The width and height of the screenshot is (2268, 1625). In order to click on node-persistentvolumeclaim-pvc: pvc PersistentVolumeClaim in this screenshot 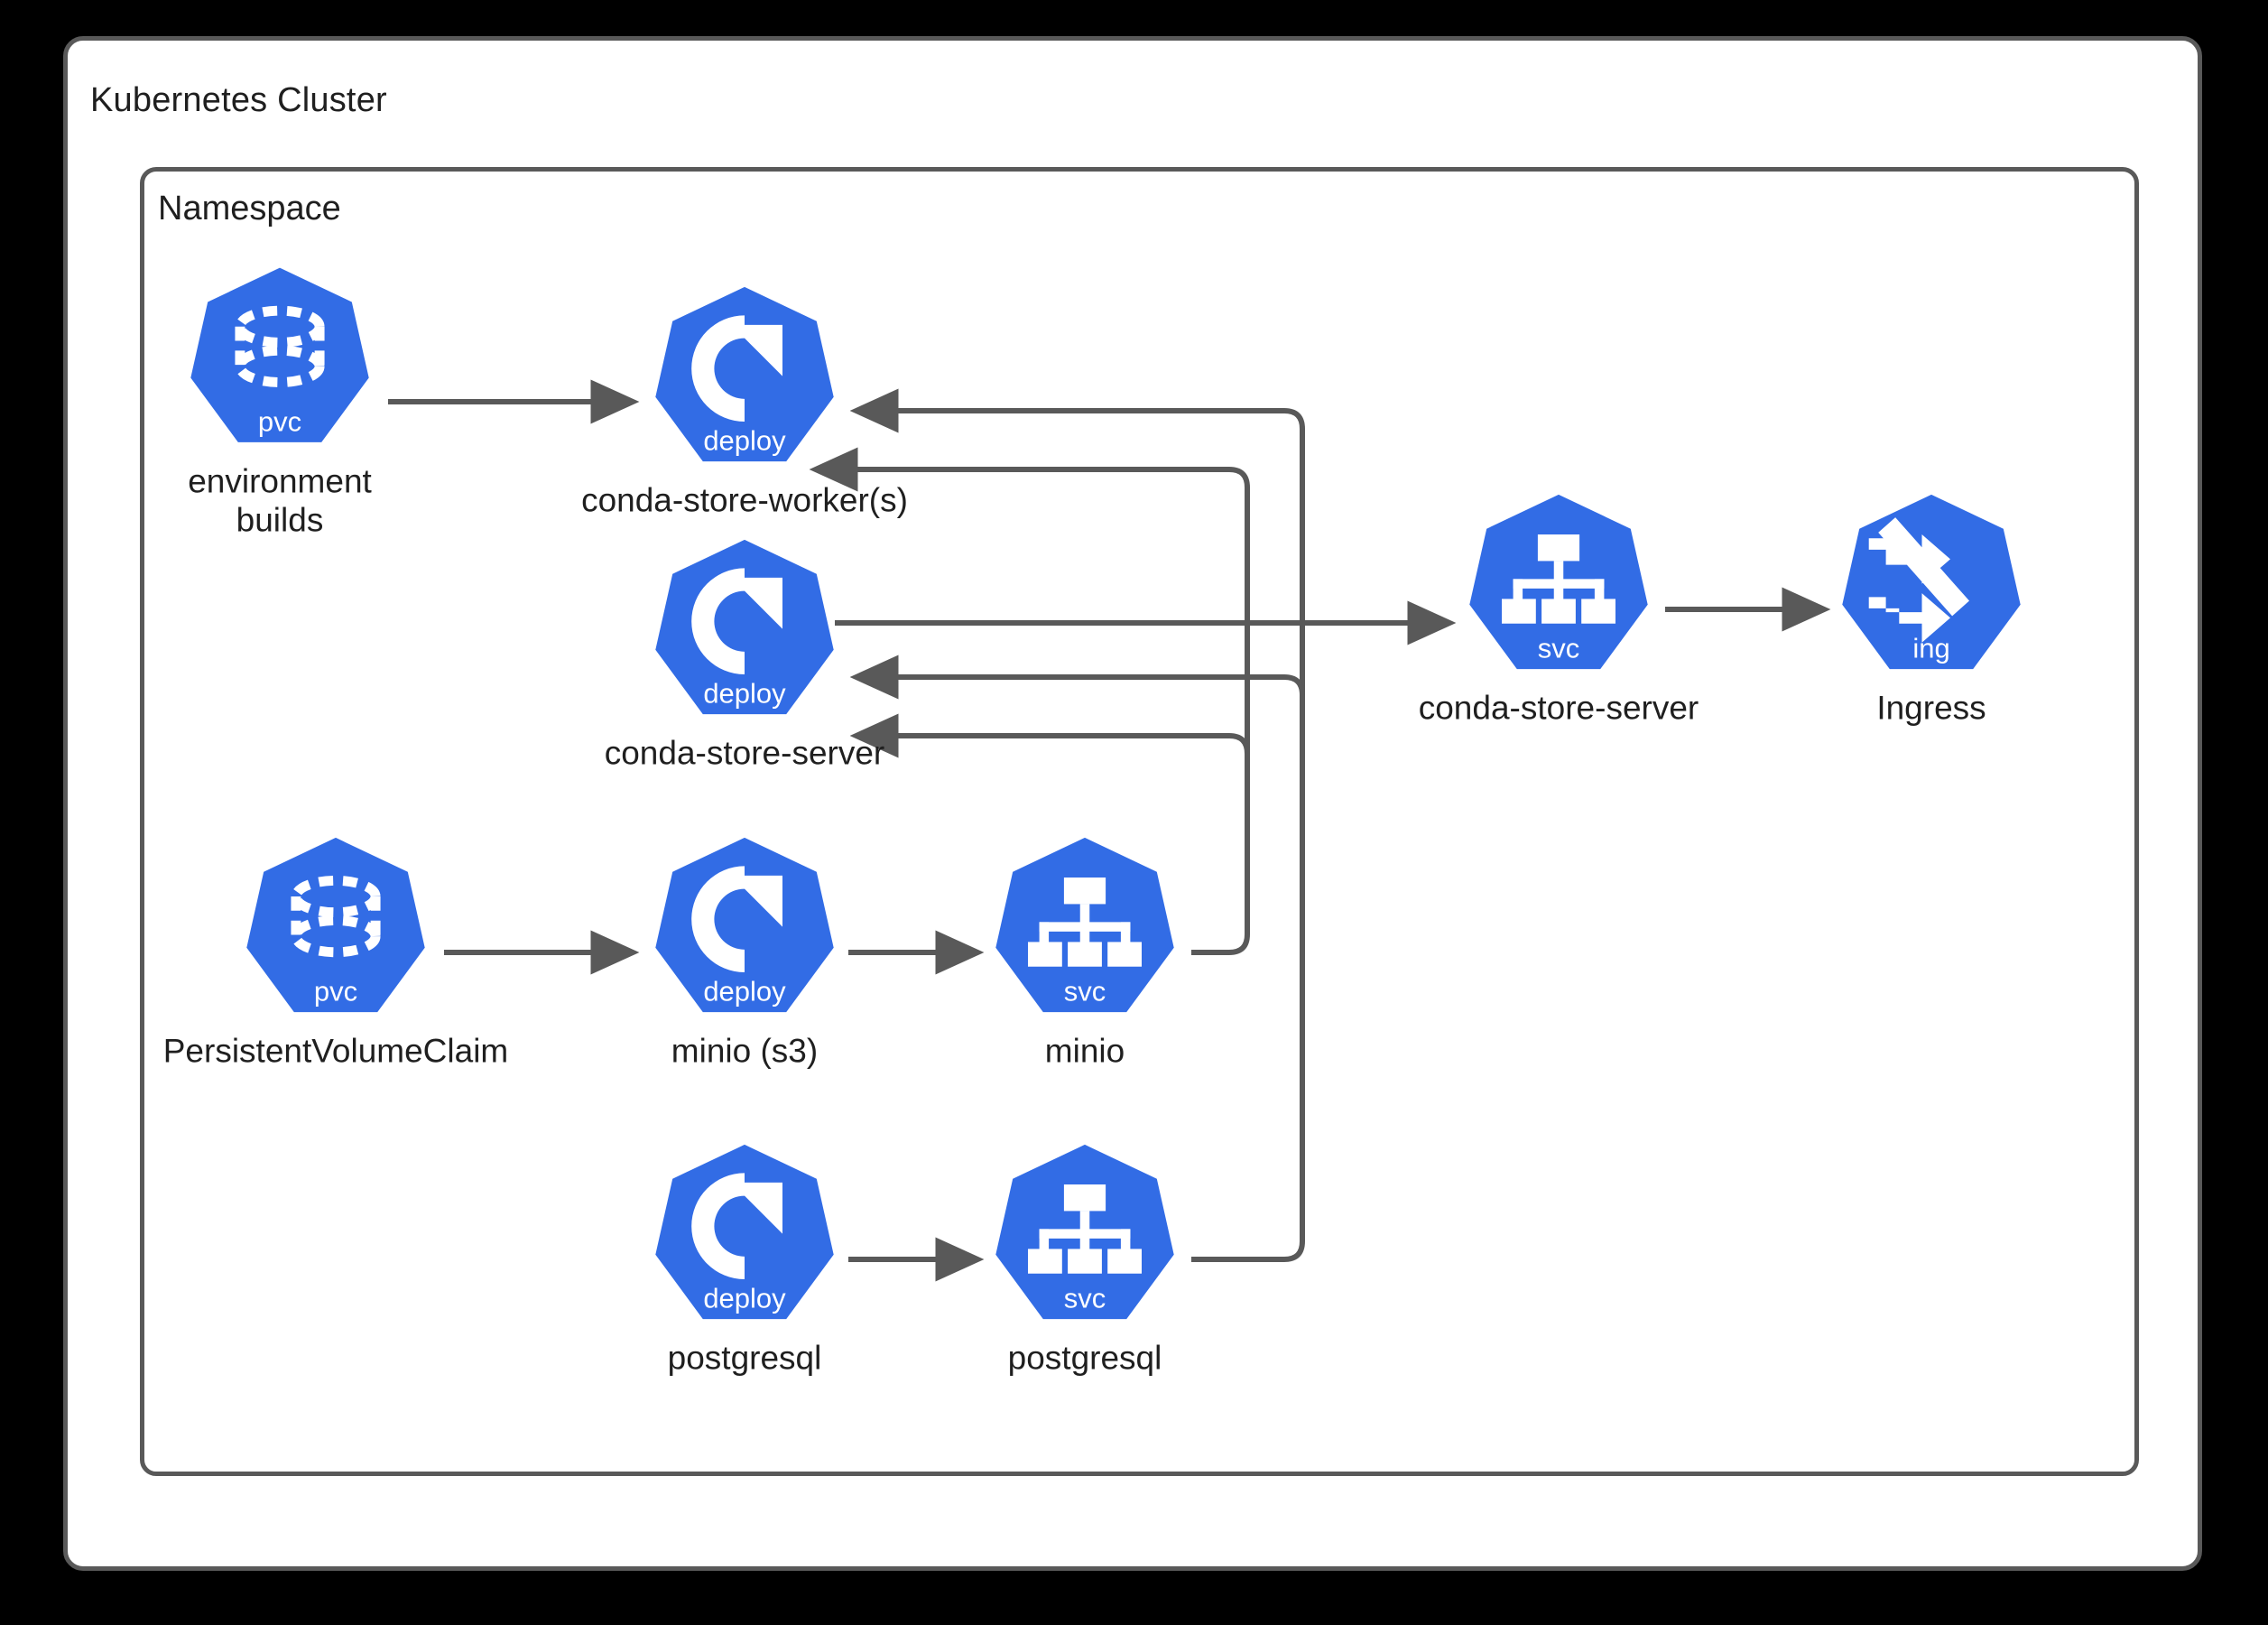, I will do `click(336, 953)`.